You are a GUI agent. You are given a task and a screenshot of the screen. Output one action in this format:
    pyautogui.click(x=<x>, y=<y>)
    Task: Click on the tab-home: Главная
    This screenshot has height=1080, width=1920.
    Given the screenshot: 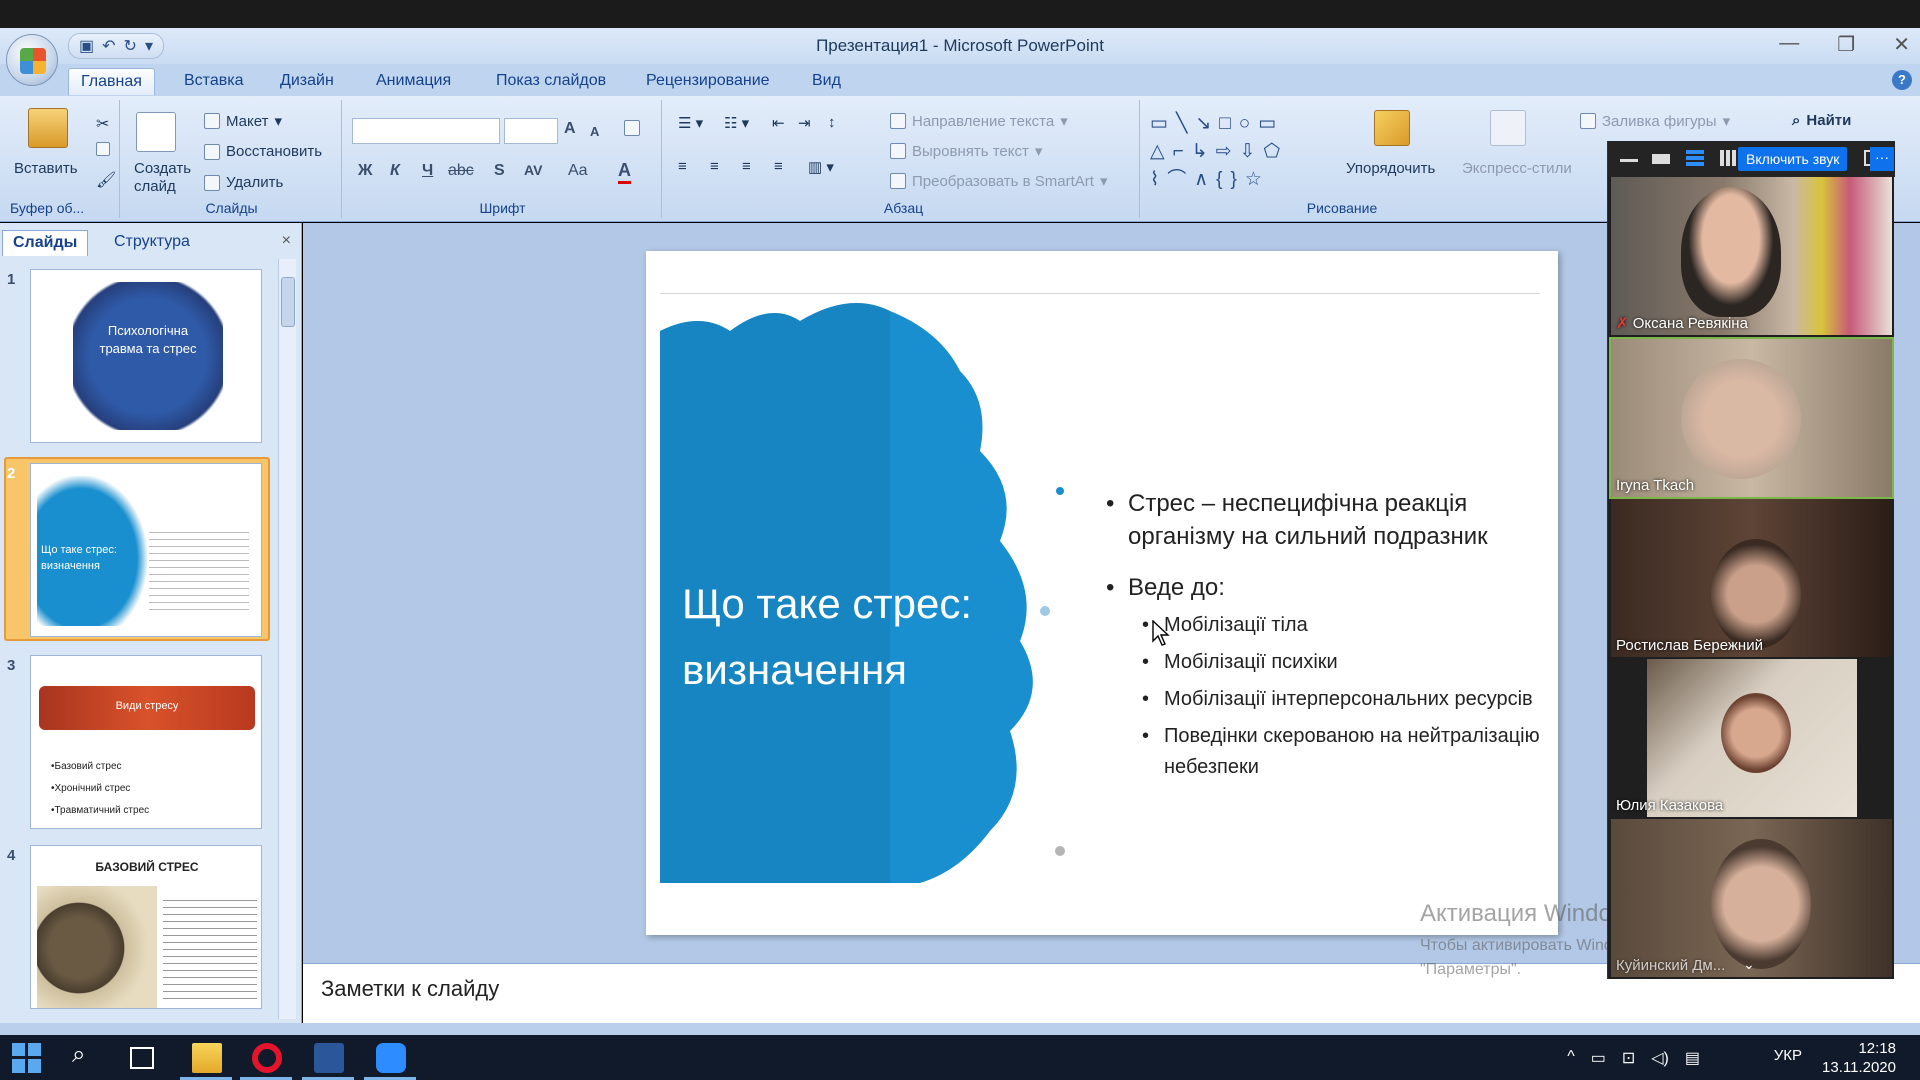 What is the action you would take?
    pyautogui.click(x=111, y=81)
    